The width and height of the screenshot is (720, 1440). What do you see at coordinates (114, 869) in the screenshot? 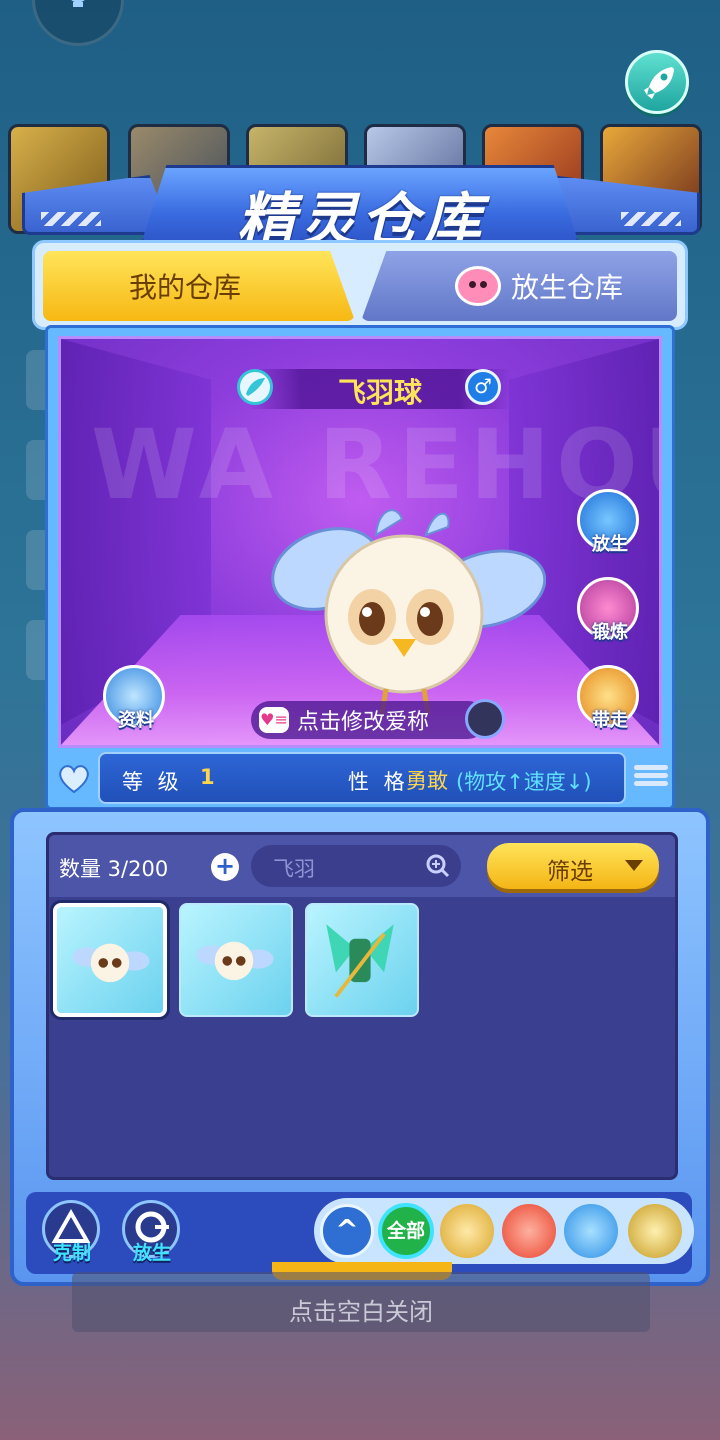
I see `storage-count: 数量 3/200` at bounding box center [114, 869].